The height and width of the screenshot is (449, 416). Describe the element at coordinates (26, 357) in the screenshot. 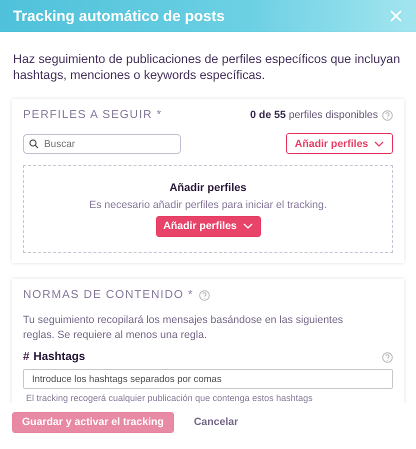

I see `hash-symbol: #` at that location.